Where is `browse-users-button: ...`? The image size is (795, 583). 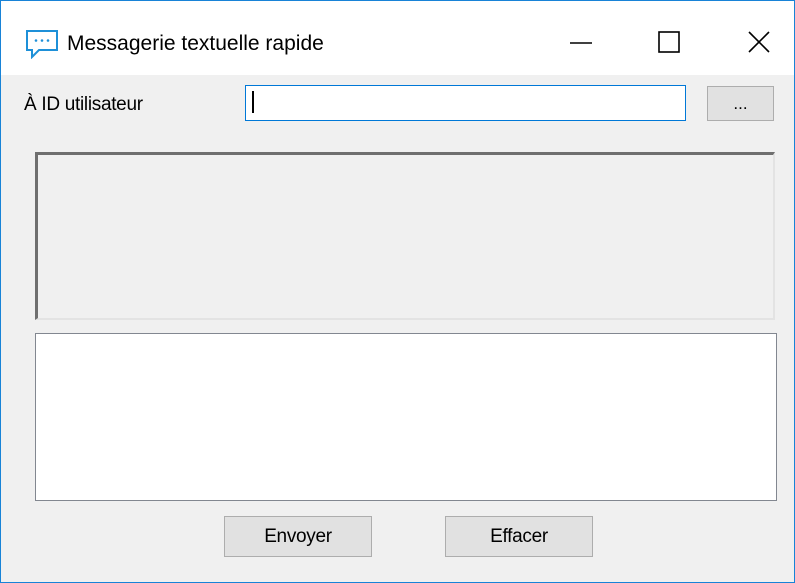
browse-users-button: ... is located at coordinates (740, 103).